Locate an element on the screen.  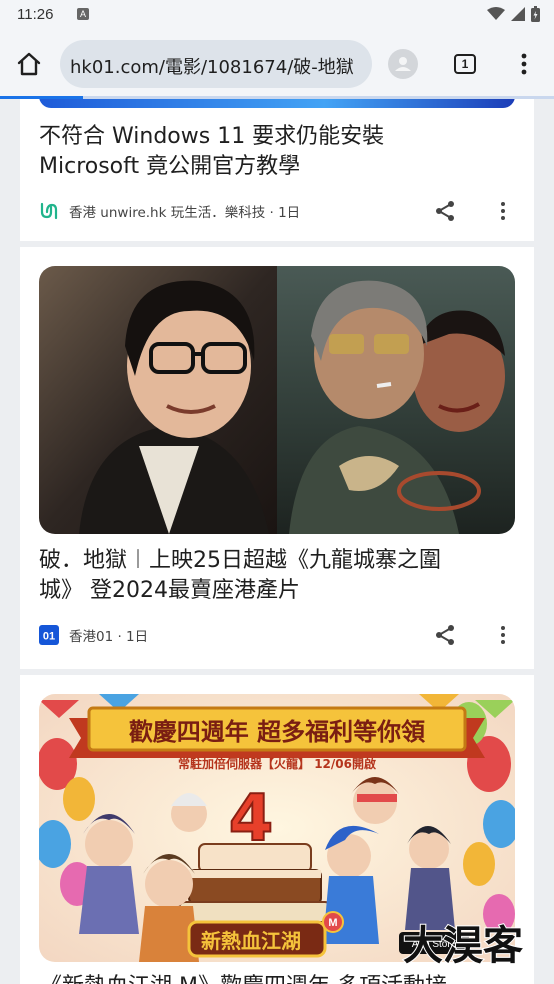
svg-text: 01 is located at coordinates (49, 637).